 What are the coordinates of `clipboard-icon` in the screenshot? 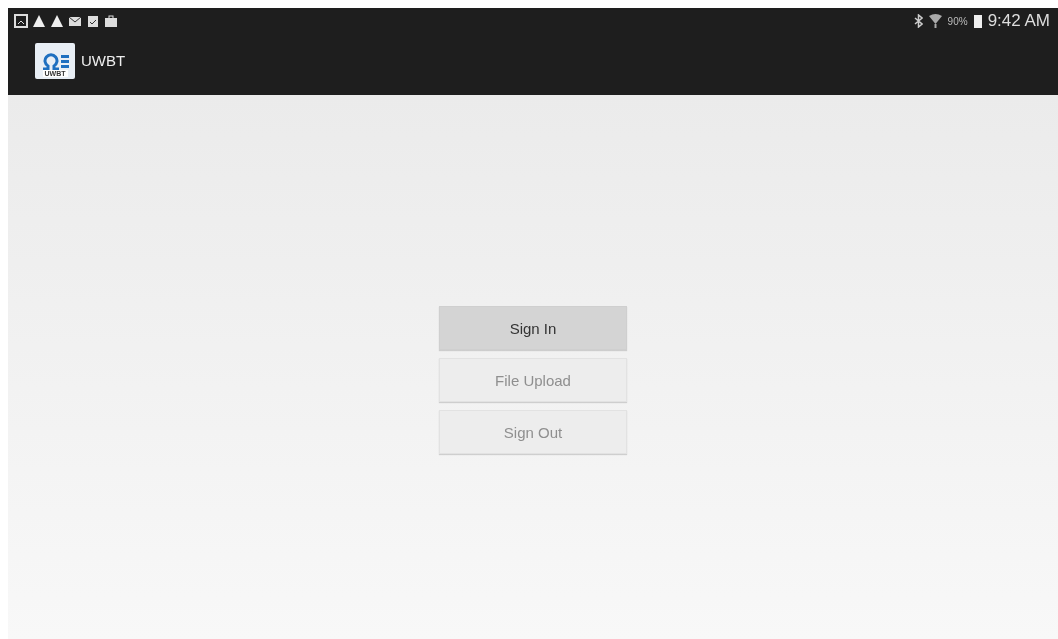 It's located at (93, 21).